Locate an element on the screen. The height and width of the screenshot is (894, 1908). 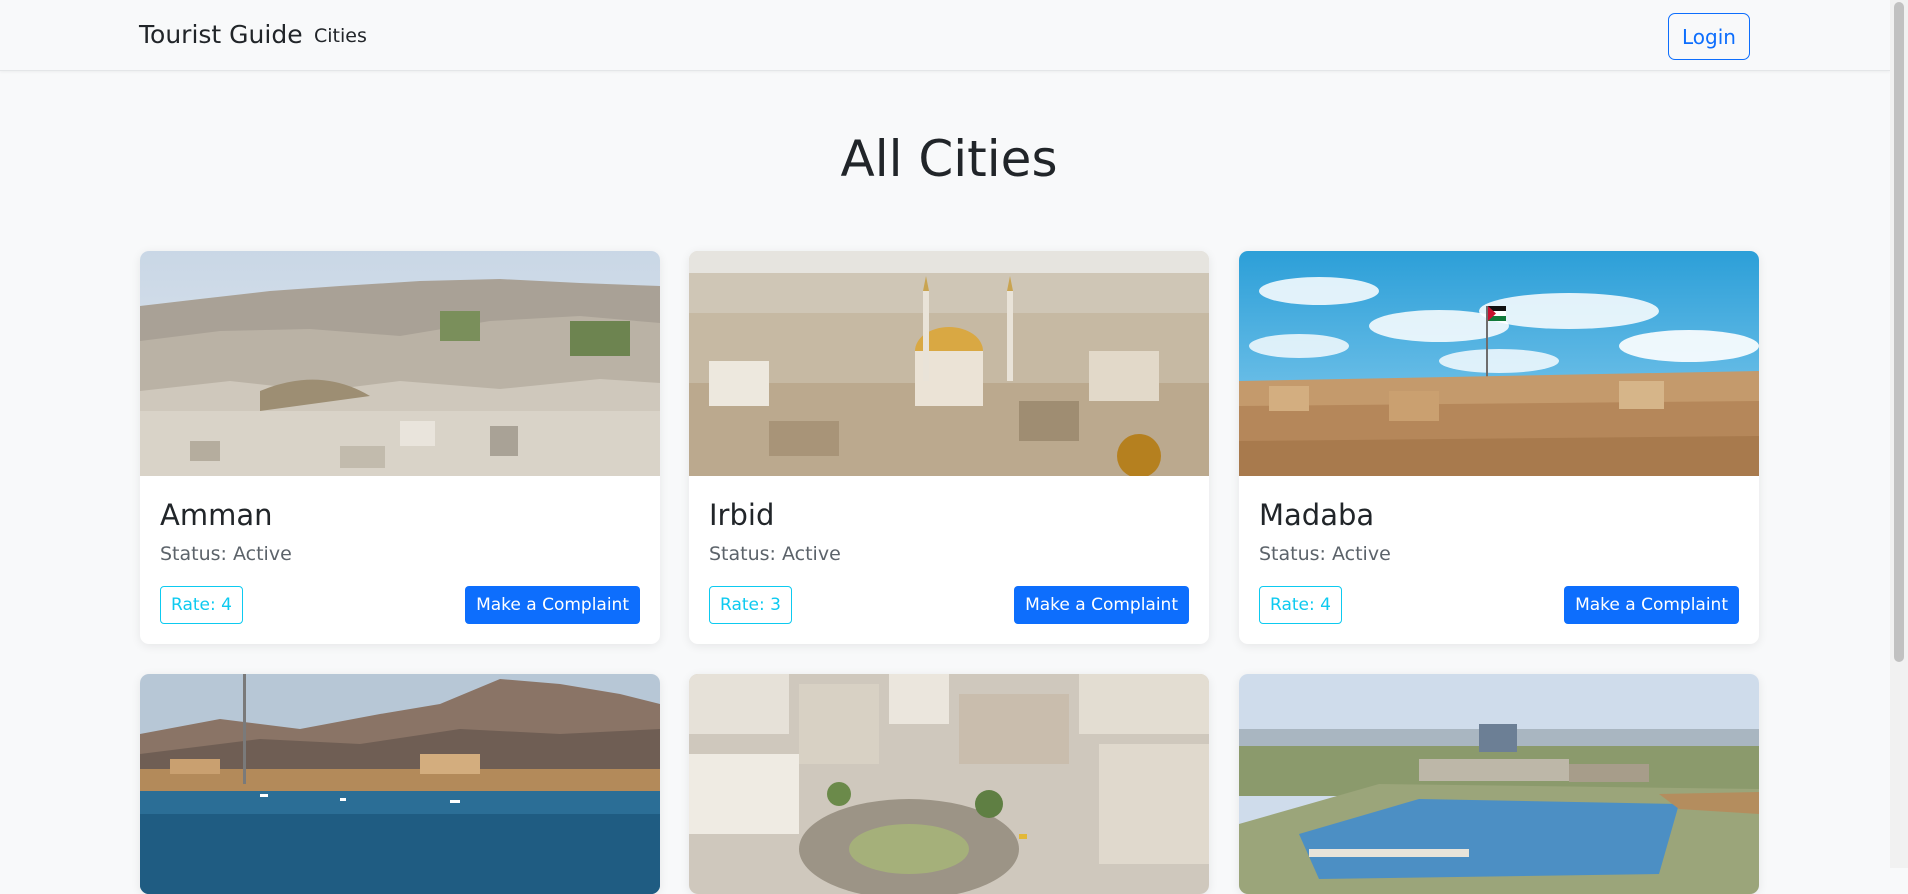
scrollbar-thumb is located at coordinates (1899, 332).